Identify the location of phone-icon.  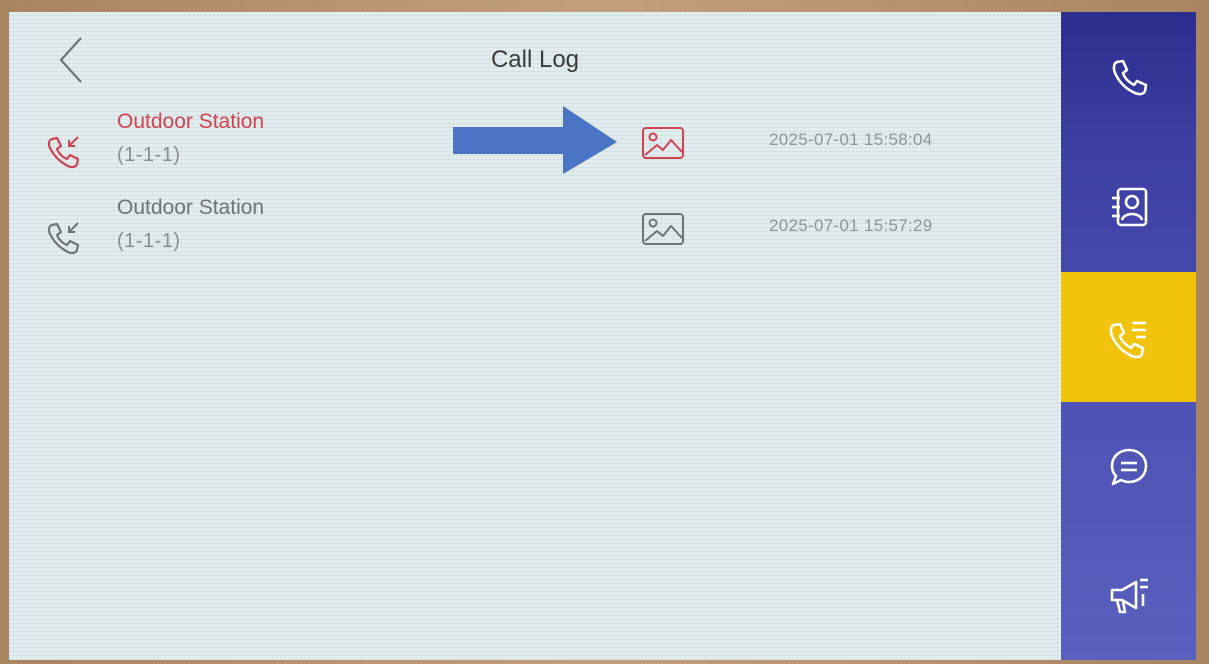
(1129, 77).